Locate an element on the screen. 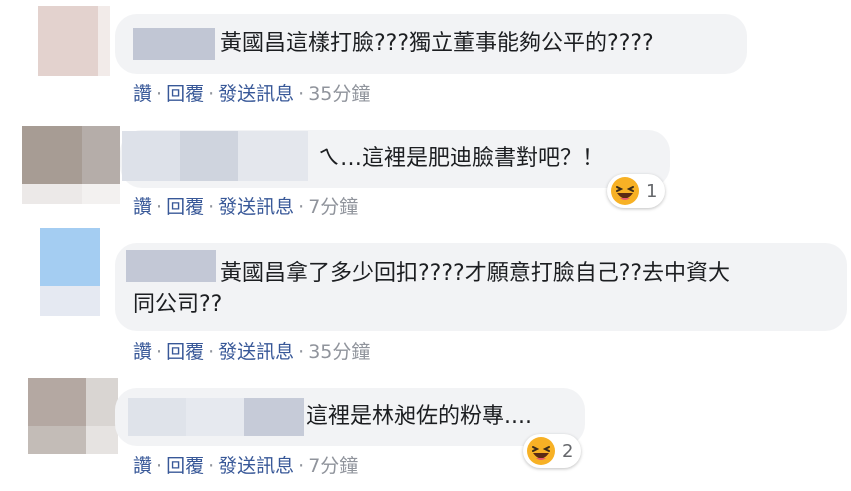  comment-timestamp: 7分鐘 is located at coordinates (333, 466).